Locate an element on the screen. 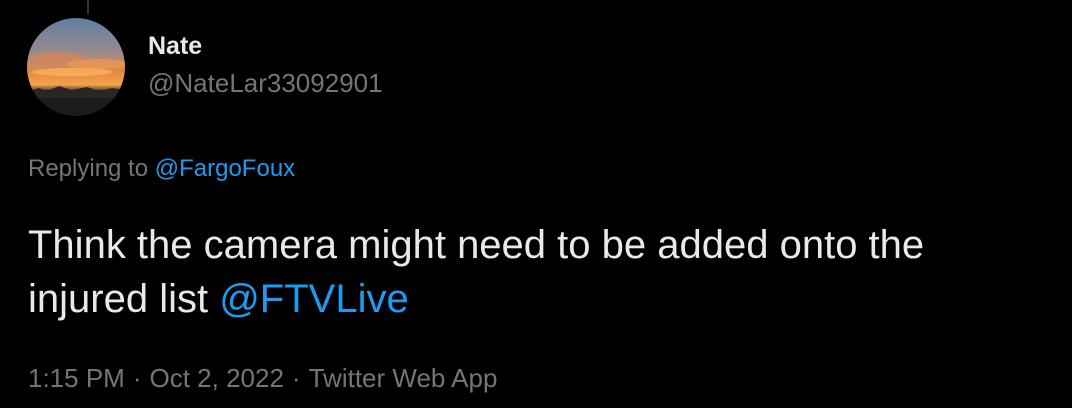 This screenshot has width=1072, height=408. author-display-name: Nate is located at coordinates (265, 46).